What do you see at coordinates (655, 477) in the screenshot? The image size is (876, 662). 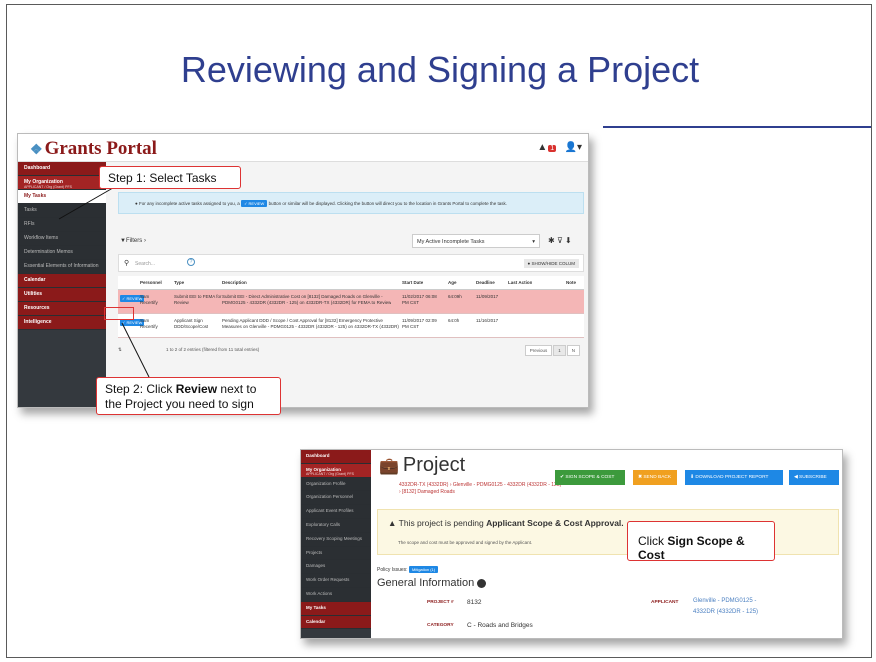 I see `send-back-button: ✖ SEND BACK` at bounding box center [655, 477].